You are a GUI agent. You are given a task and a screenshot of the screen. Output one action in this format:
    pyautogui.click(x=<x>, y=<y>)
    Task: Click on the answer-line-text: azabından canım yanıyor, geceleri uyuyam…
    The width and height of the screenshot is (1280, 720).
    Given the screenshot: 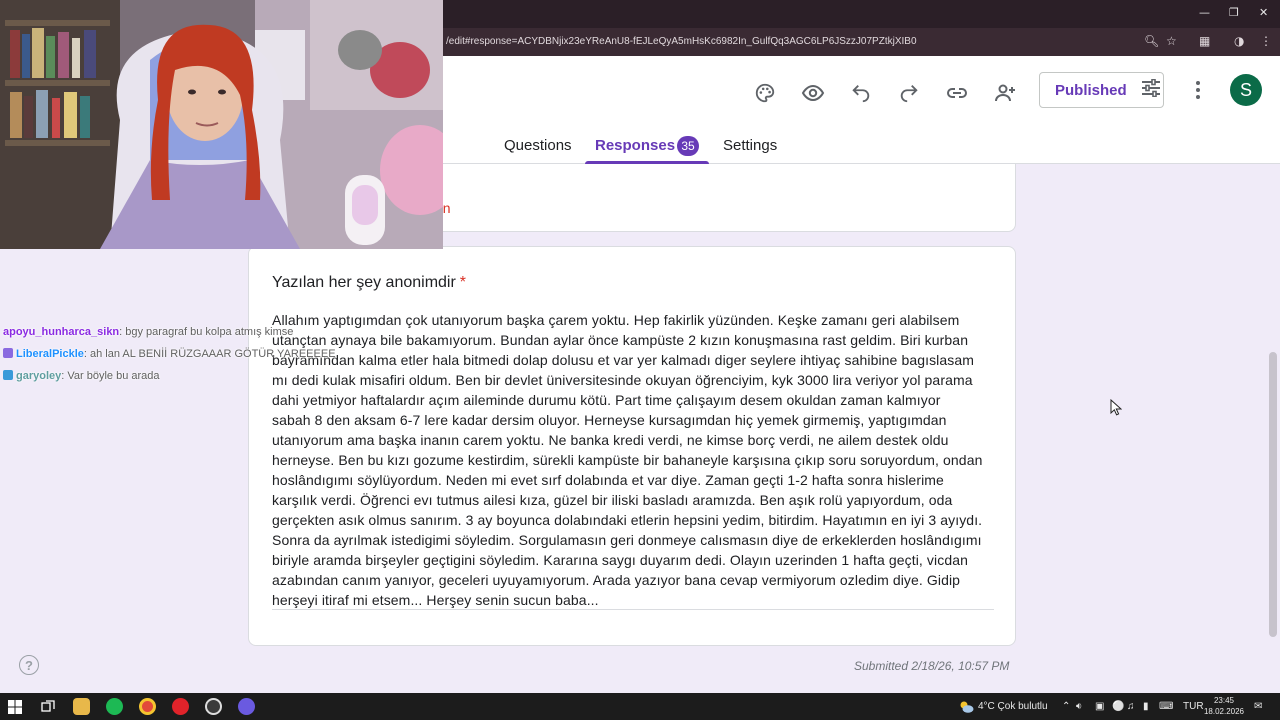 What is the action you would take?
    pyautogui.click(x=616, y=580)
    